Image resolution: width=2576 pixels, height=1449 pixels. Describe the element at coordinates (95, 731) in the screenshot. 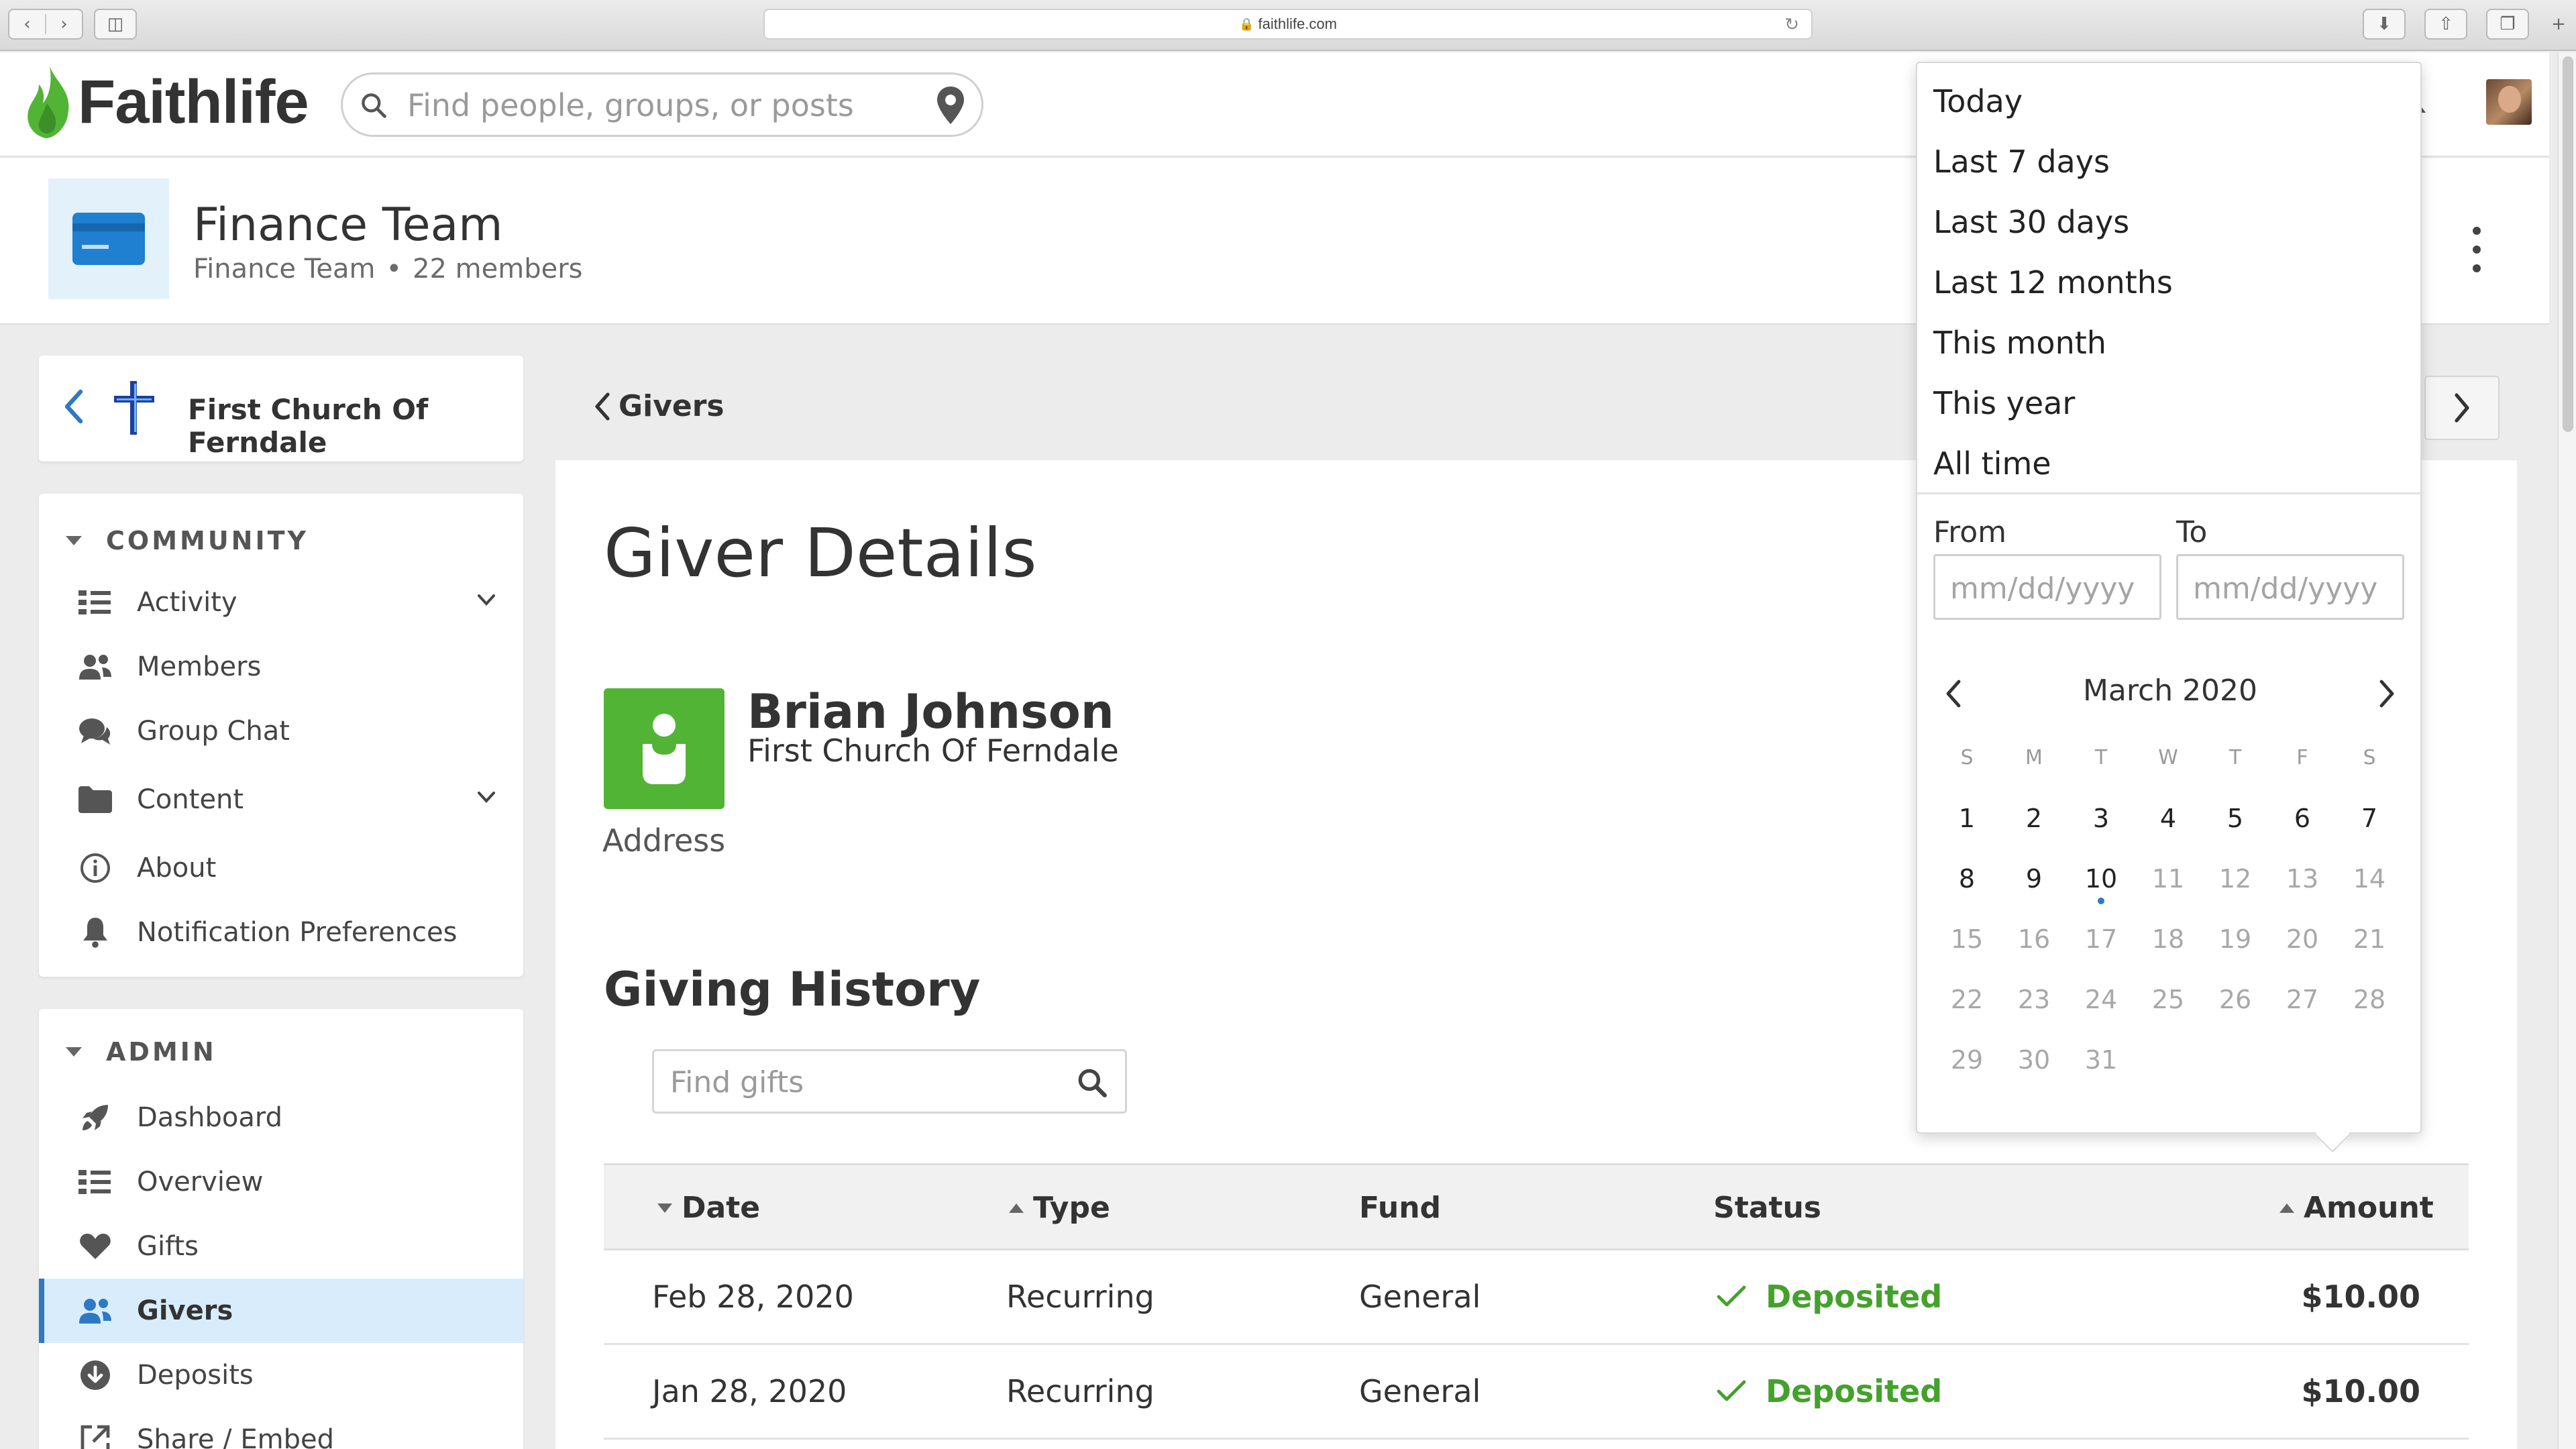

I see `chat-icon` at that location.